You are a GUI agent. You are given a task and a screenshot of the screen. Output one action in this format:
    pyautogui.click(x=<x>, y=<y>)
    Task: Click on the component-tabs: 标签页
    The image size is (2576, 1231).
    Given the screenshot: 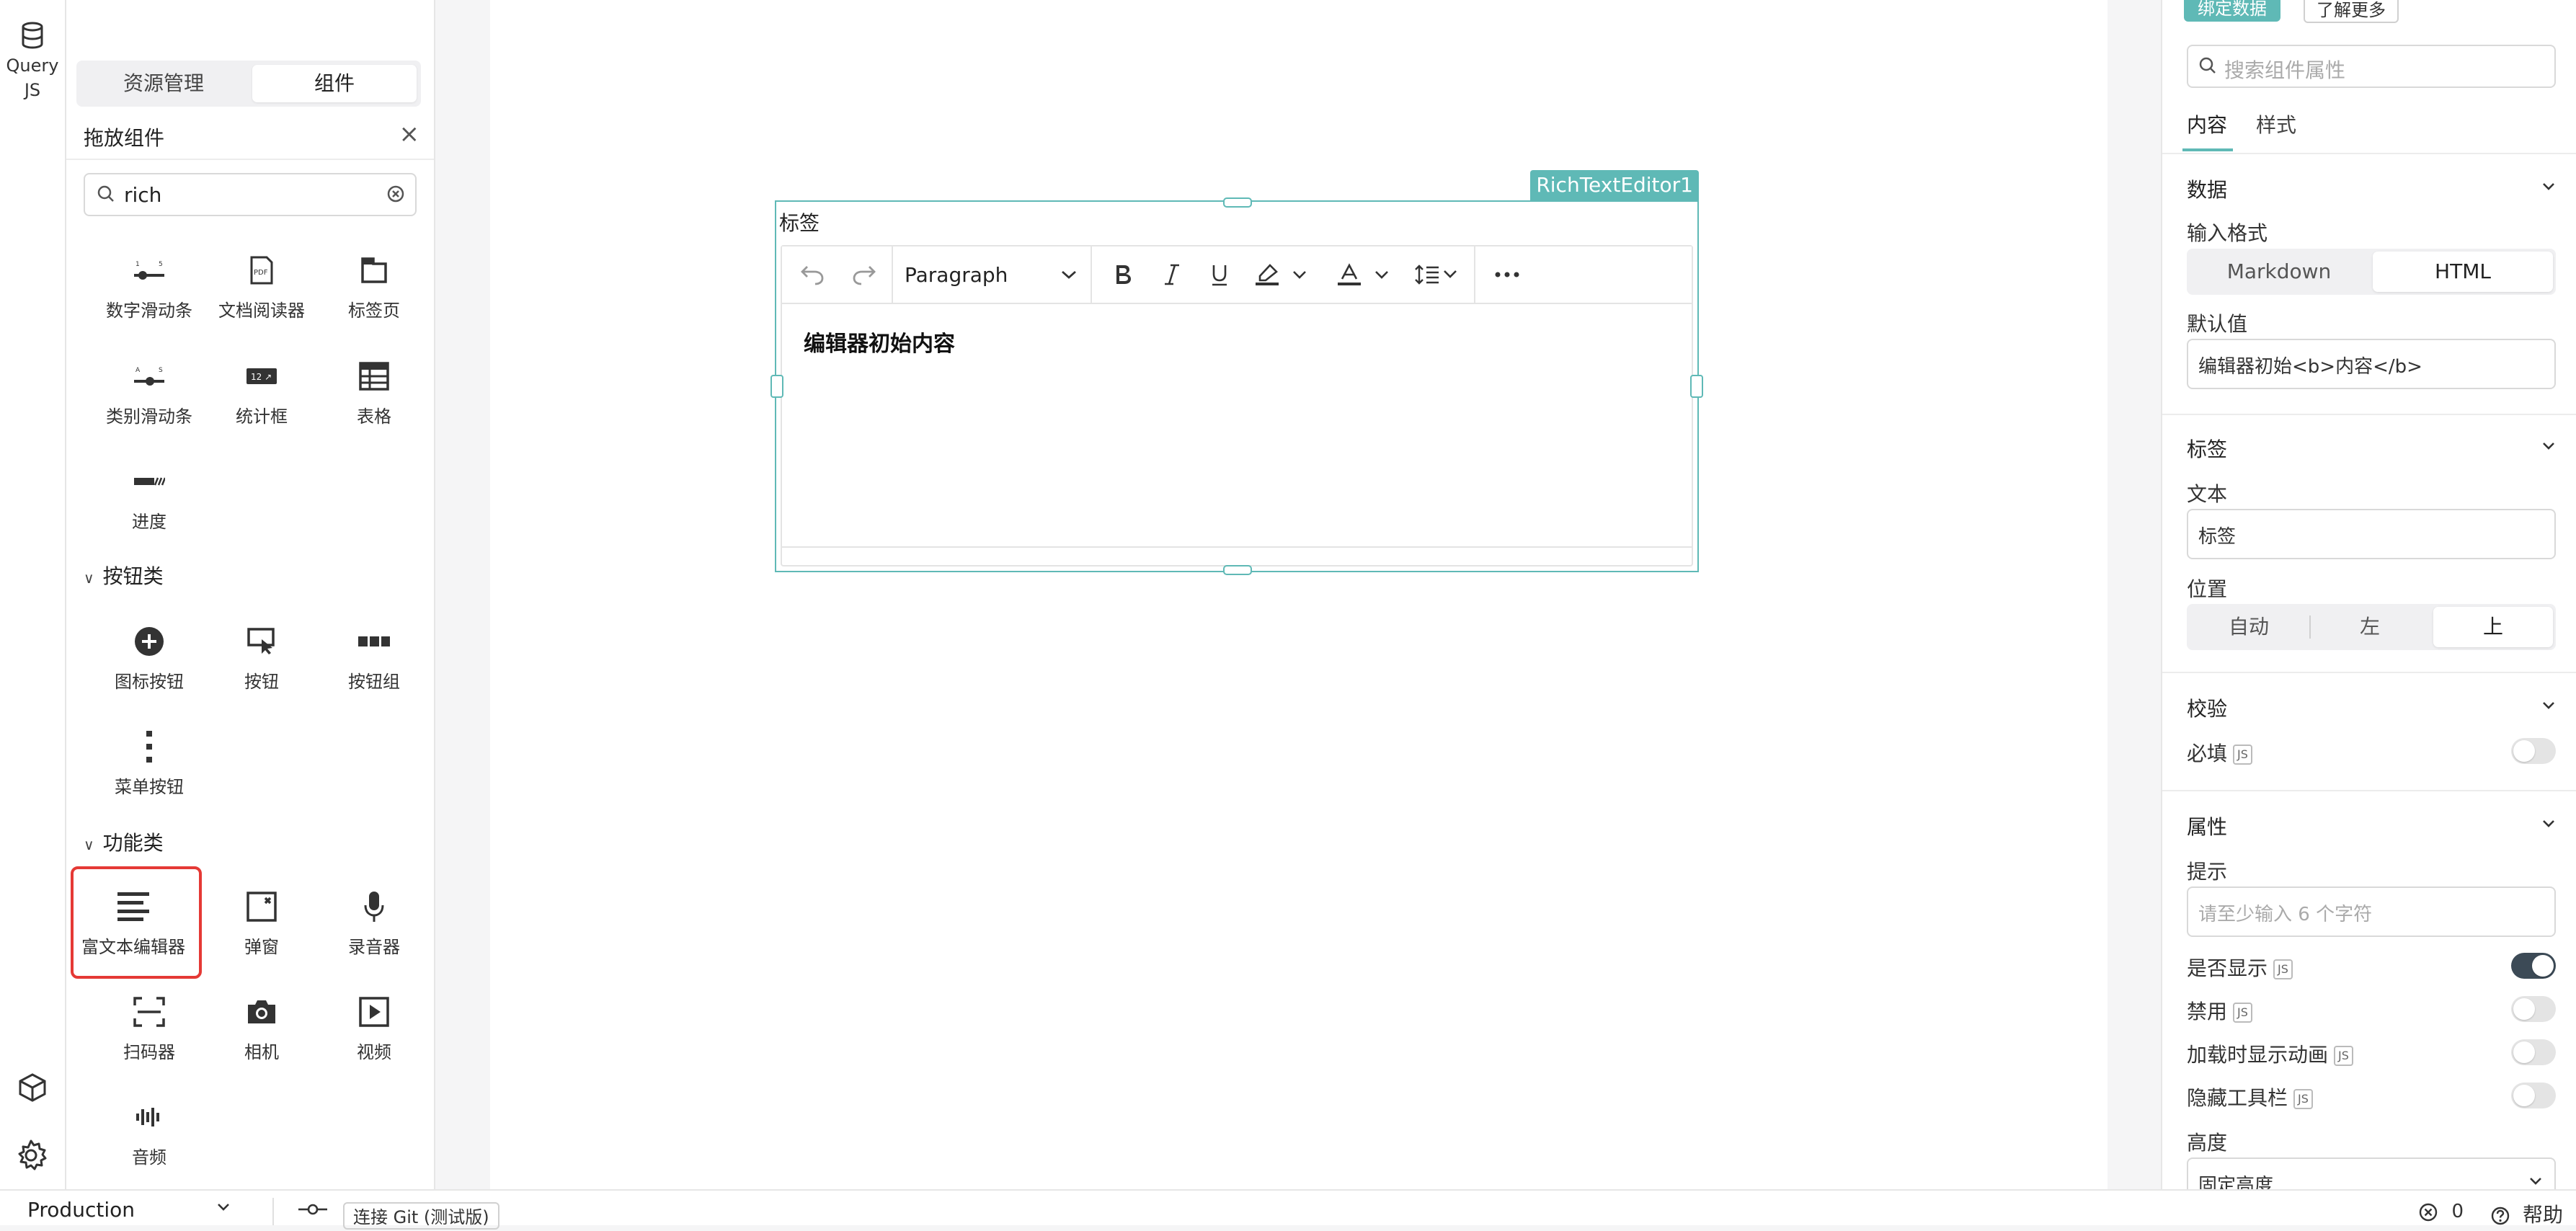 What is the action you would take?
    pyautogui.click(x=374, y=285)
    